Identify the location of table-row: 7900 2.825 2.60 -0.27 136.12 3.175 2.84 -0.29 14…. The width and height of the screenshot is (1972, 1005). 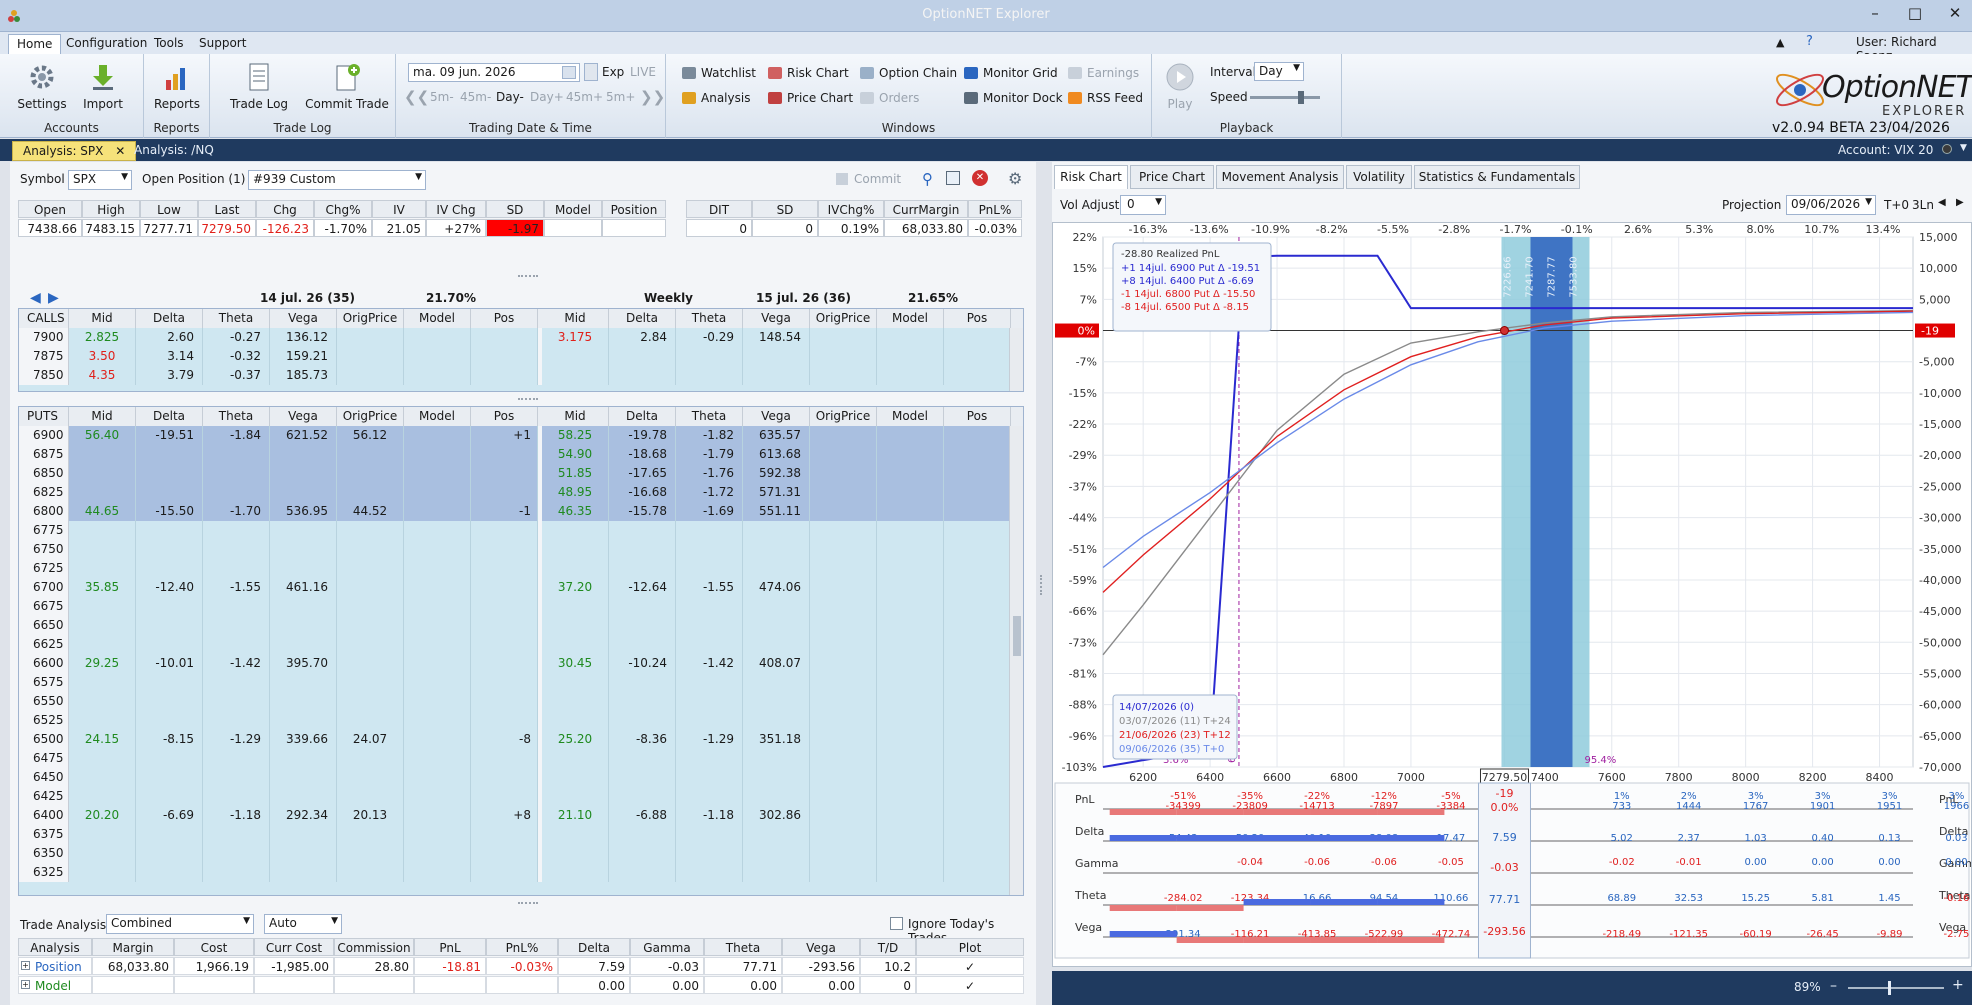
(521, 337).